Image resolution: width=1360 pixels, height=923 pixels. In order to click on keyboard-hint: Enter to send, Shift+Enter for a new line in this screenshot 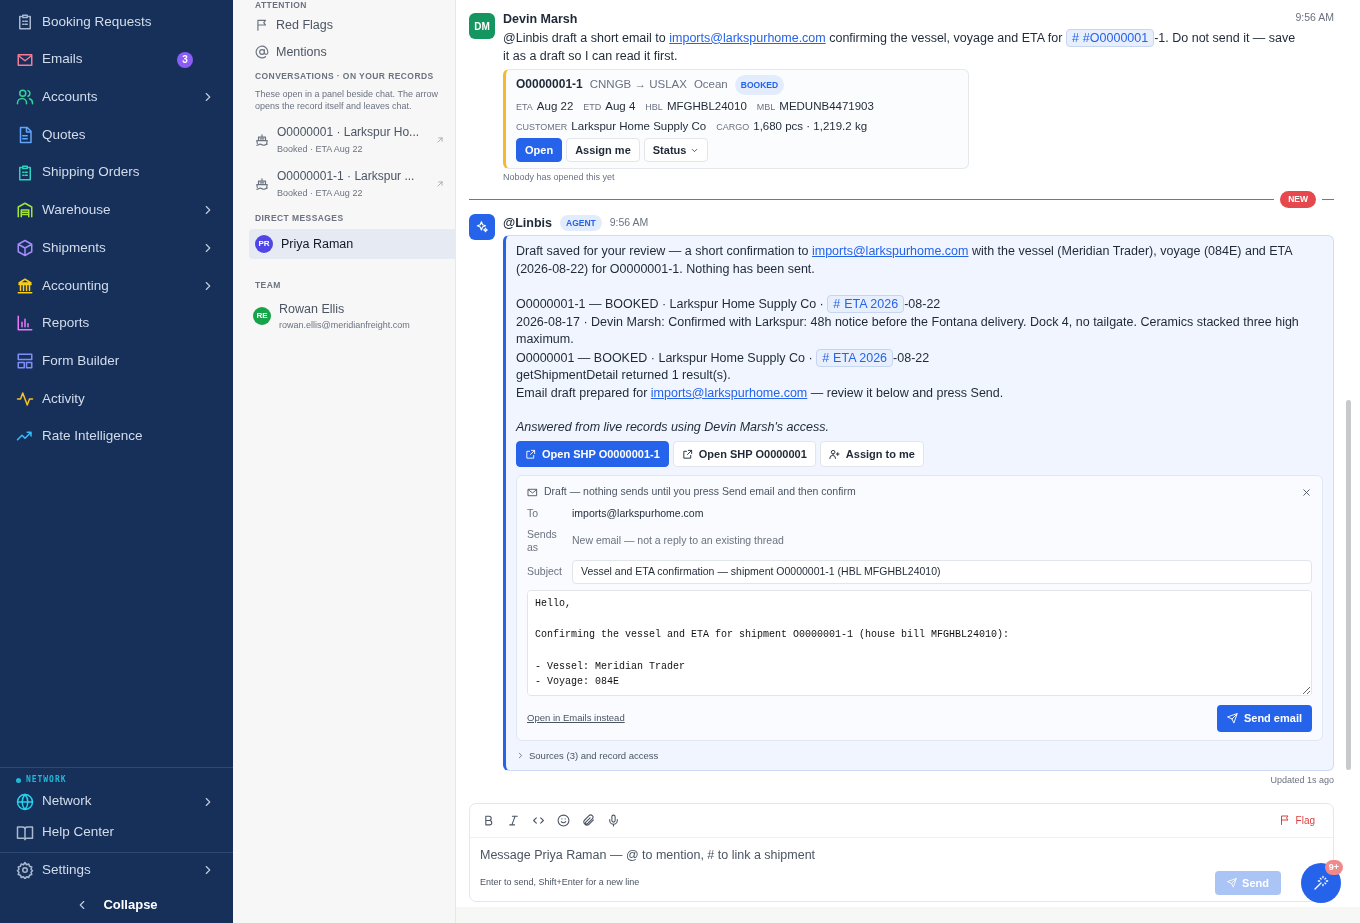, I will do `click(560, 882)`.